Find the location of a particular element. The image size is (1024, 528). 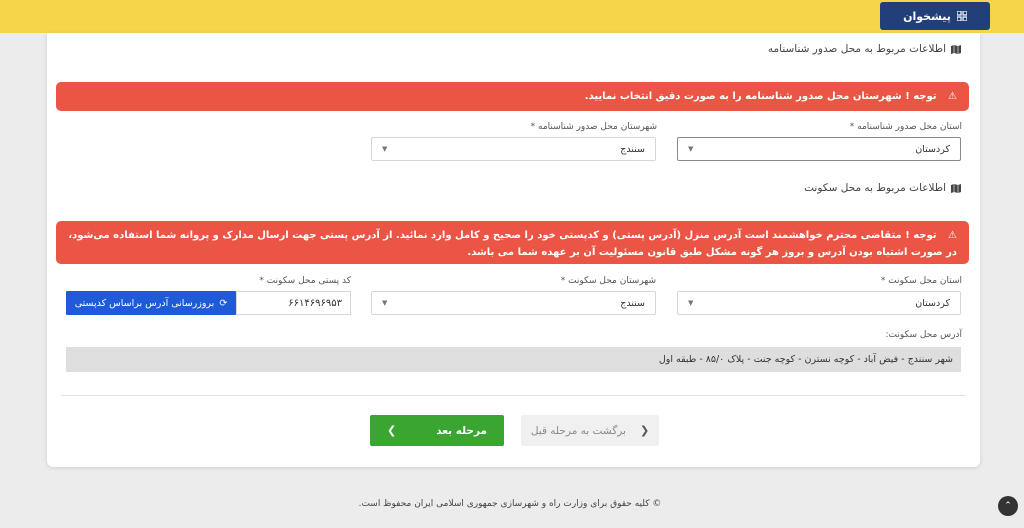

residence-section-title: اطلاعات مربوط به محل سکونت is located at coordinates (882, 188).